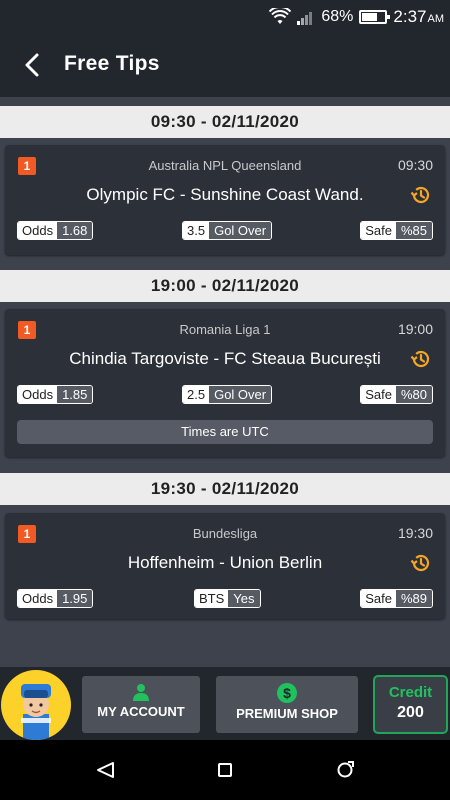  I want to click on match-teams: Chindia Targoviste - FC Steaua București, so click(225, 358).